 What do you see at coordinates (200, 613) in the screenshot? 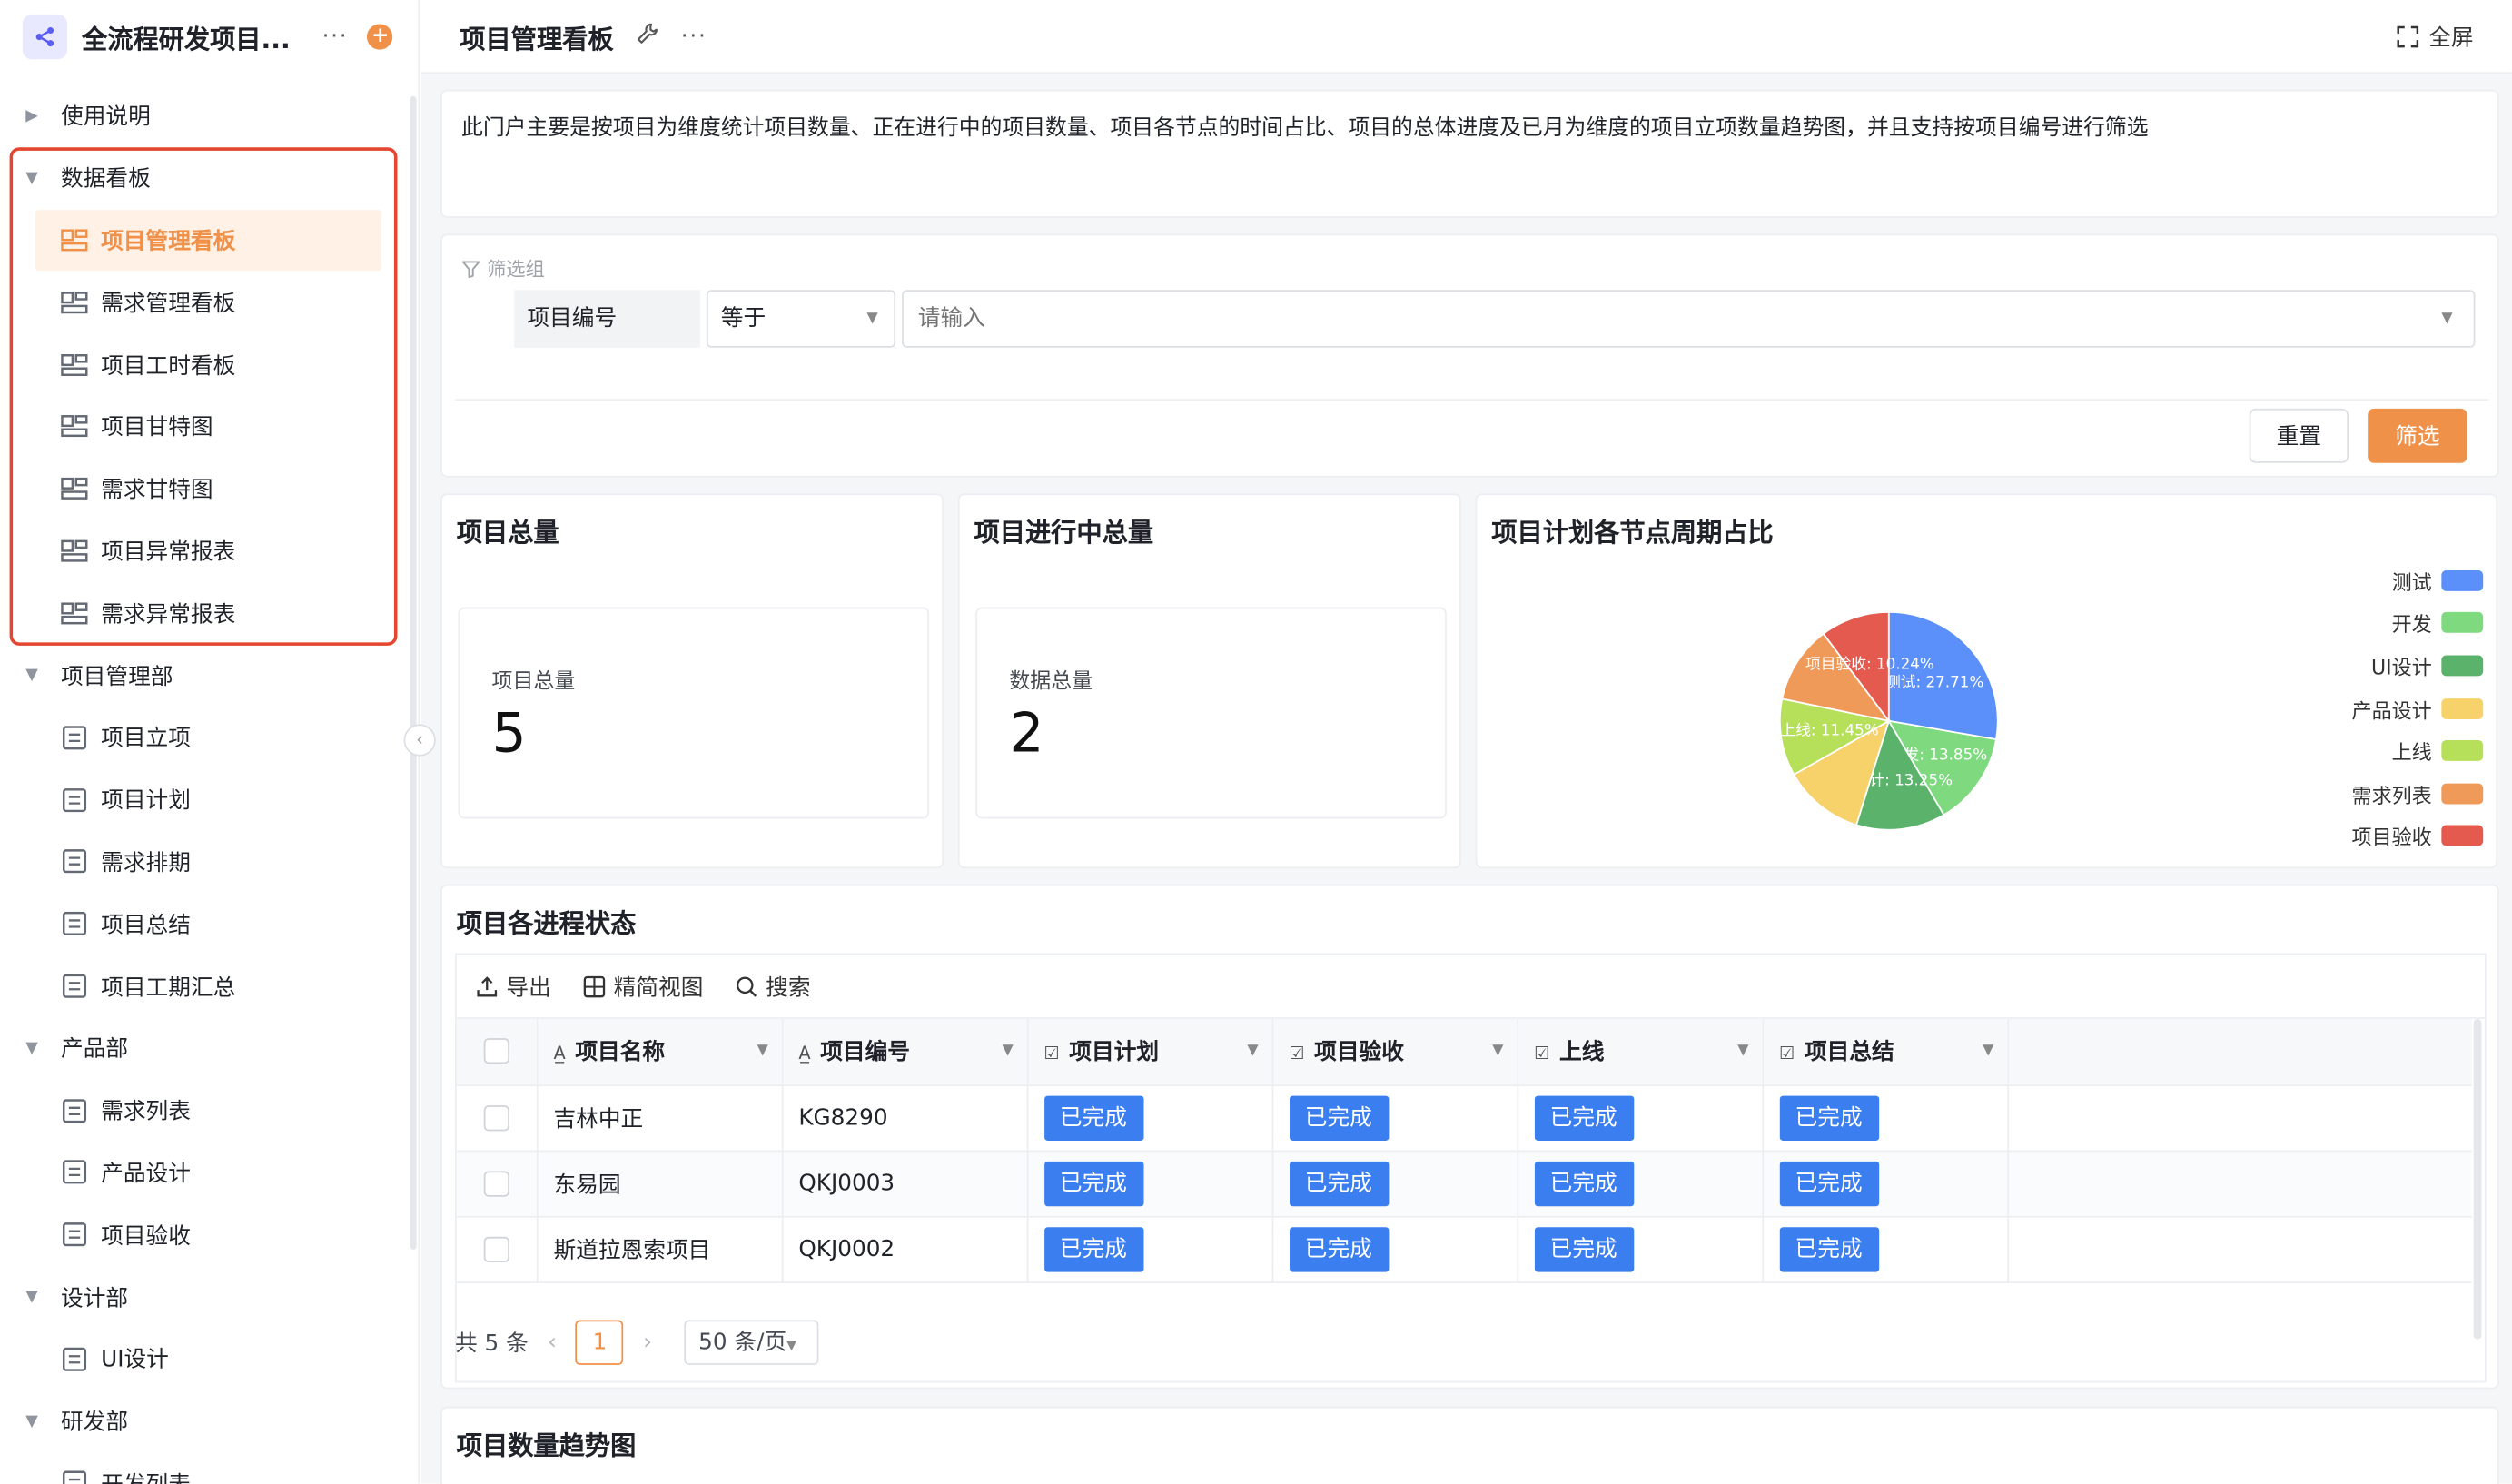
I see `sidebar-item-demand-exception: 需求异常报表` at bounding box center [200, 613].